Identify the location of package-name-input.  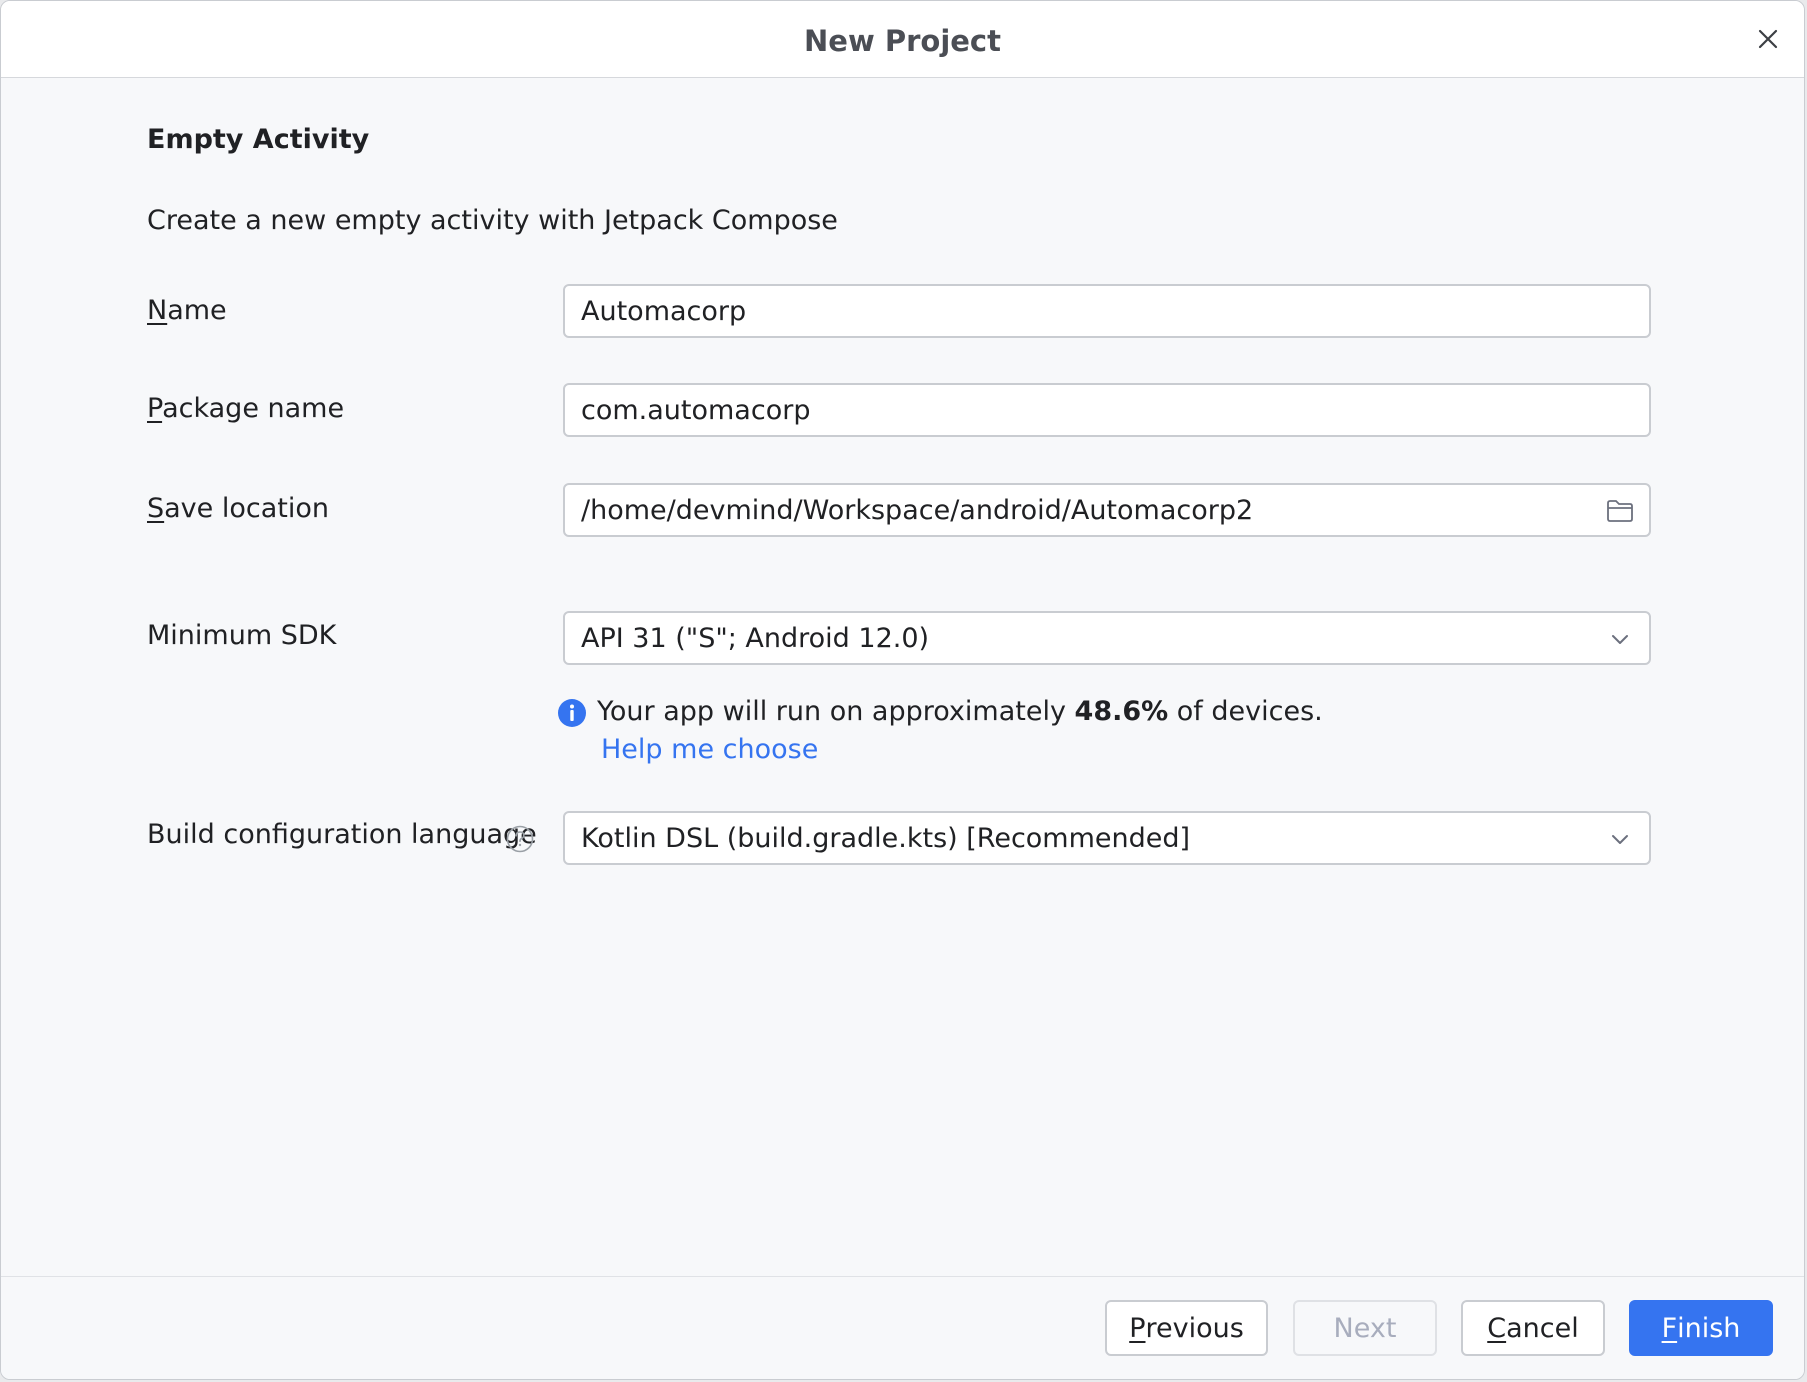
(1107, 410).